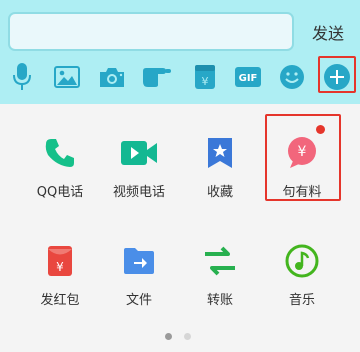  I want to click on panel-item-label: 文件, so click(138, 300).